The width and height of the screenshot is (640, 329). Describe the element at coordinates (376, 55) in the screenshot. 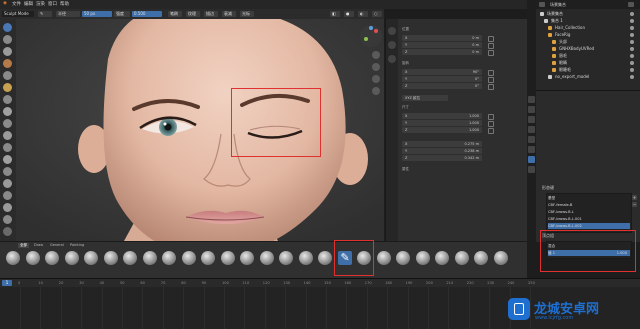

I see `zoom-icon` at that location.